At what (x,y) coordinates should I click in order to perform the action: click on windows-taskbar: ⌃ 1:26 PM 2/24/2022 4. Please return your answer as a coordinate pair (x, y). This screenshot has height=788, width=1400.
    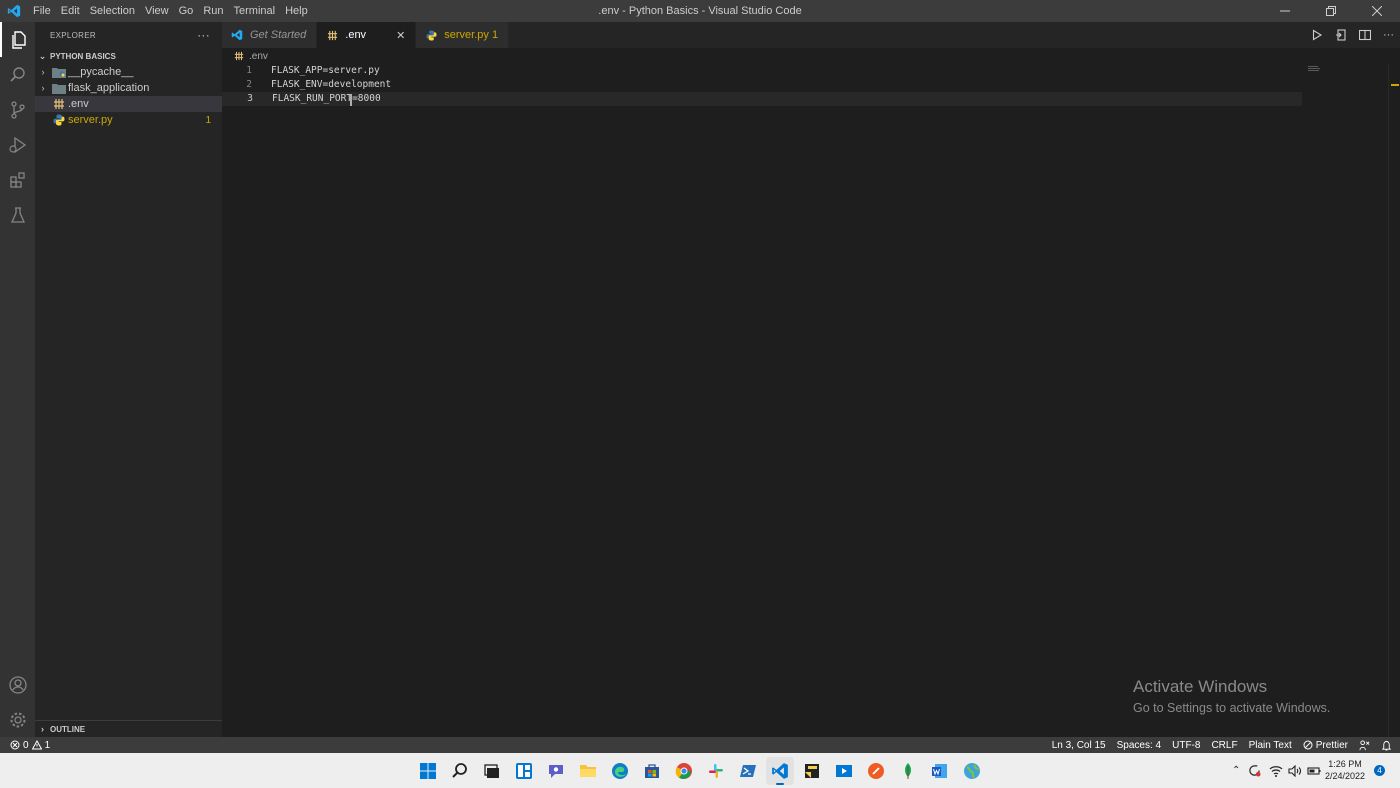
    Looking at the image, I should click on (700, 770).